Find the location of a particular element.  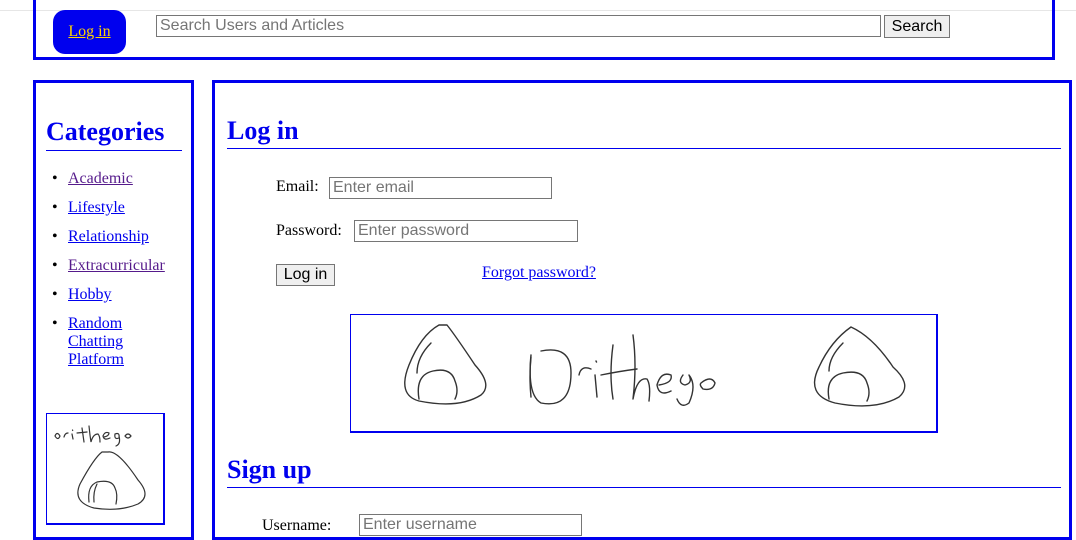

signup-title: Sign up is located at coordinates (644, 471).